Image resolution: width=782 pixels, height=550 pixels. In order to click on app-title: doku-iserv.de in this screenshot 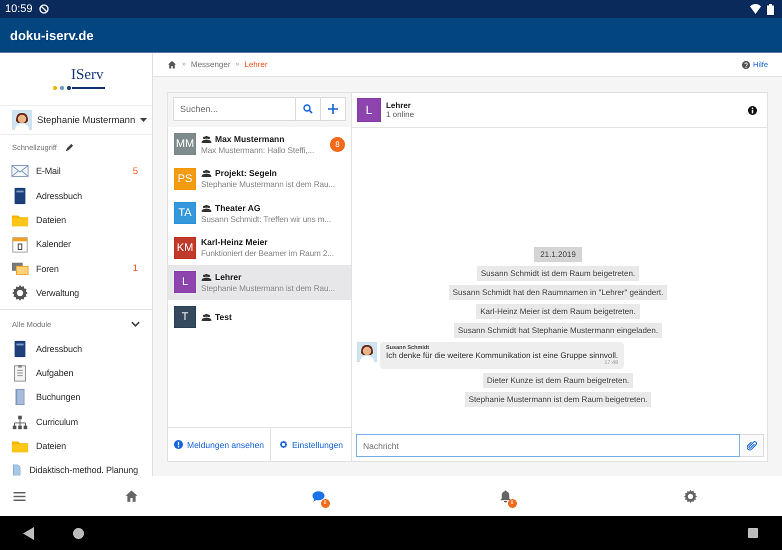, I will do `click(52, 35)`.